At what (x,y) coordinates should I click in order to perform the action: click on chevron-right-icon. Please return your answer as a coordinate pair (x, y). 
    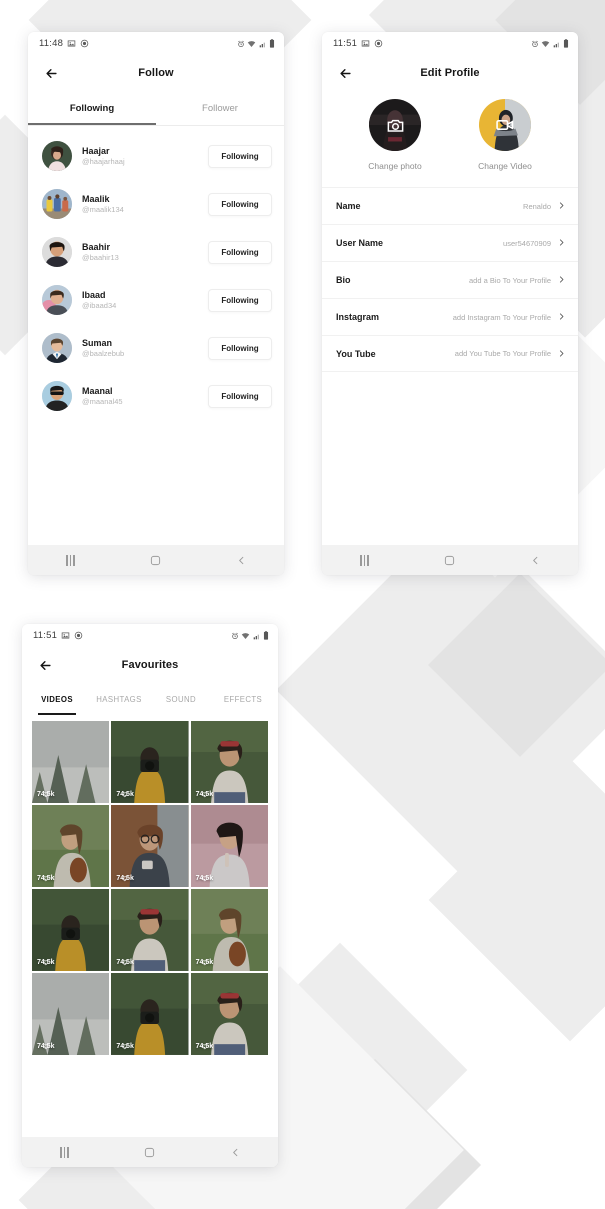
    Looking at the image, I should click on (561, 243).